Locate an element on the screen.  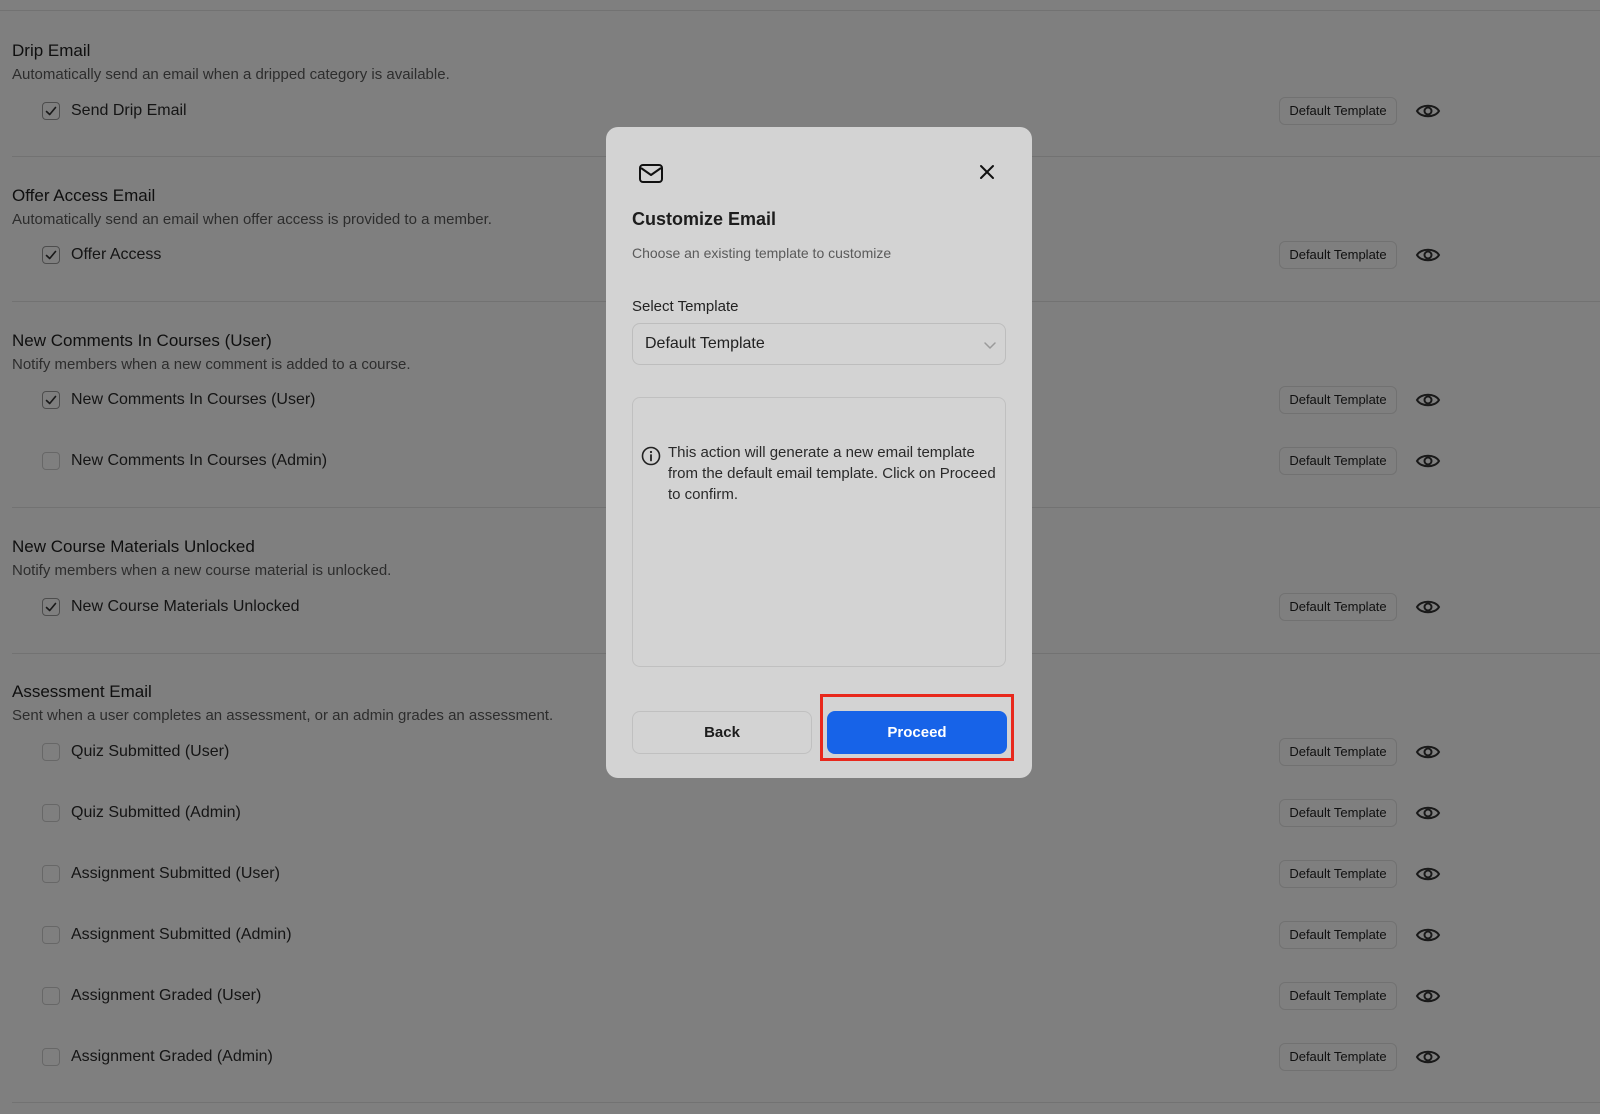
chevron-down-icon is located at coordinates (990, 344).